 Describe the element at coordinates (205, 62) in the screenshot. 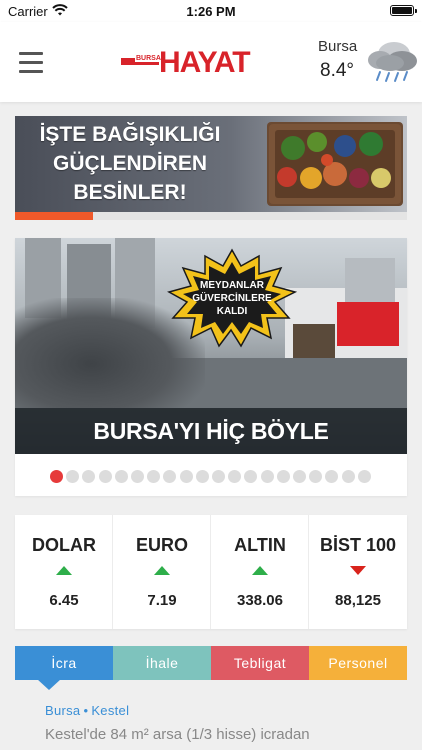

I see `logo-text: HAYAT` at that location.